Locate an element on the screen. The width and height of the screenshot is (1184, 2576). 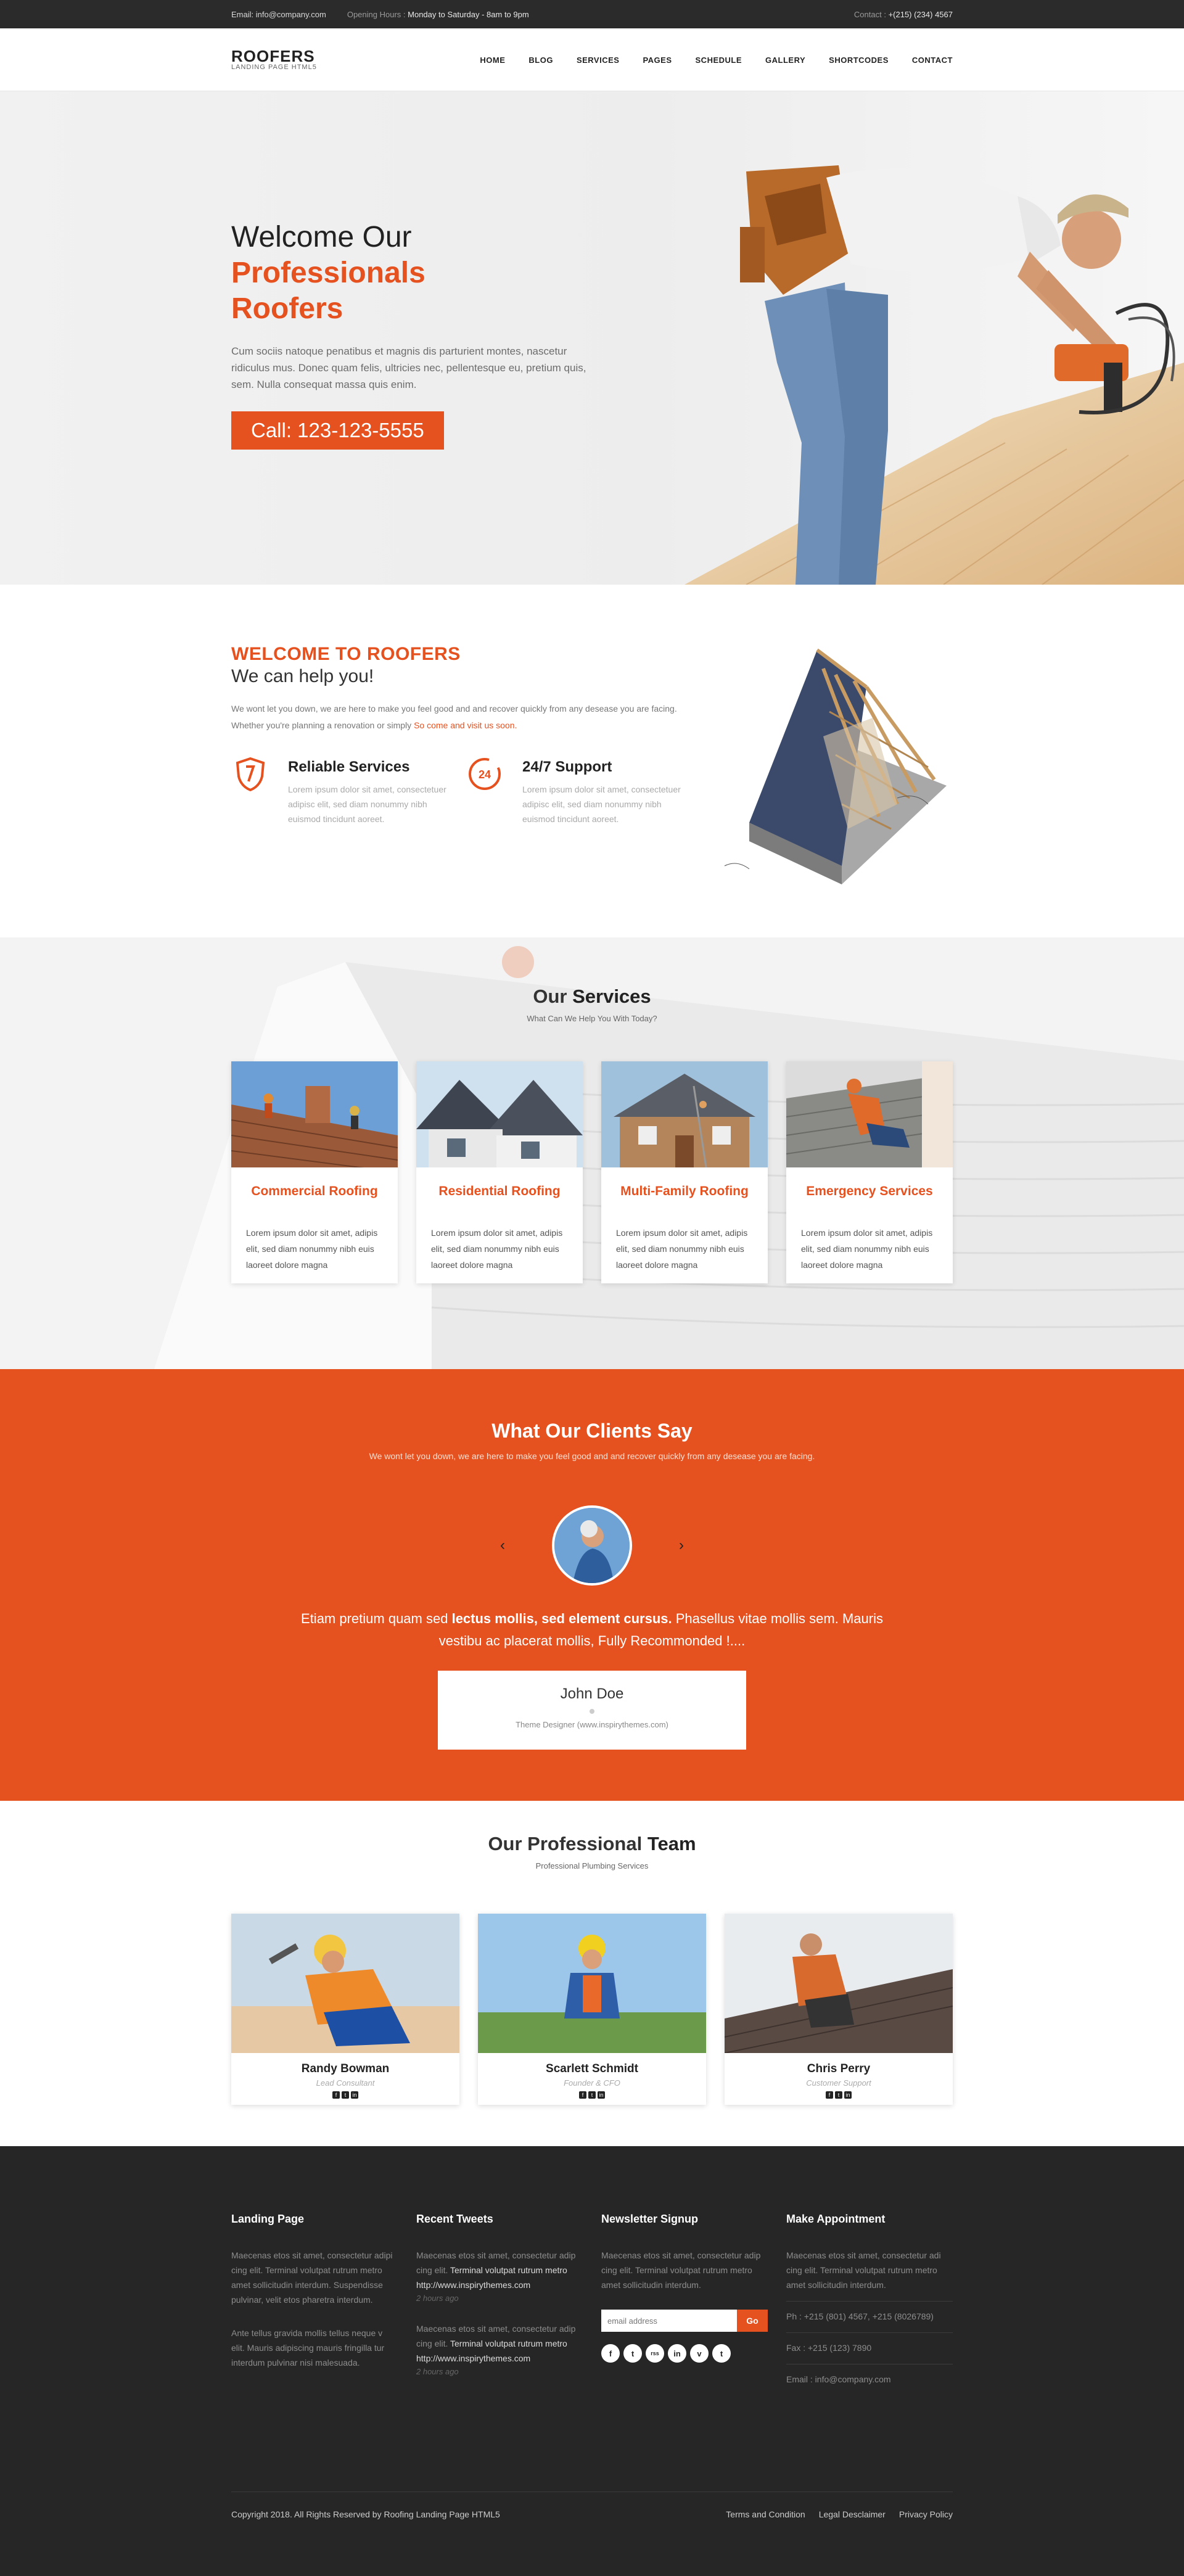
footer-heading: Newsletter Signup is located at coordinates (650, 2219).